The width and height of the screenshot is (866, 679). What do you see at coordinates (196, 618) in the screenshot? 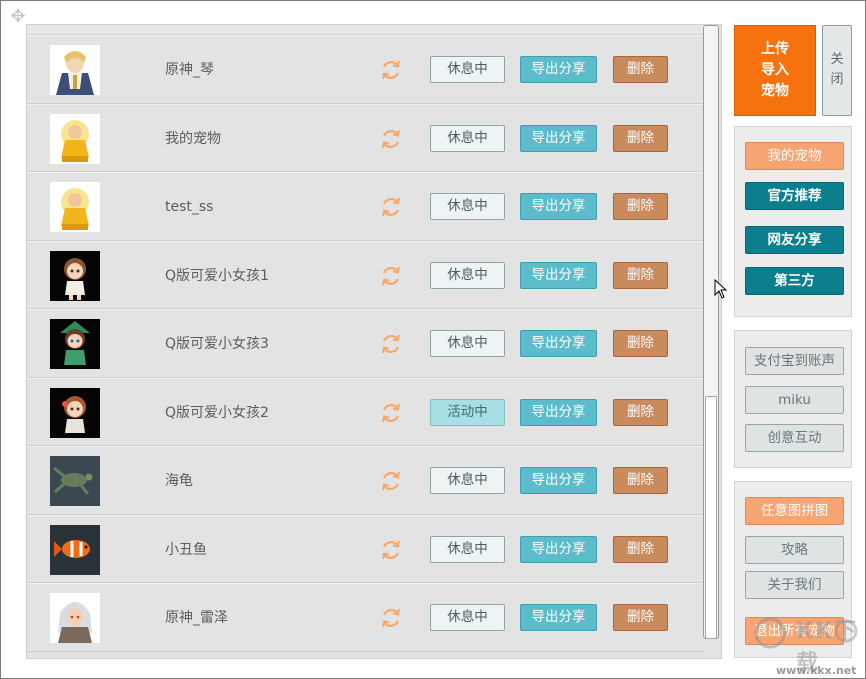
I see `pet-name: 原神_雷泽` at bounding box center [196, 618].